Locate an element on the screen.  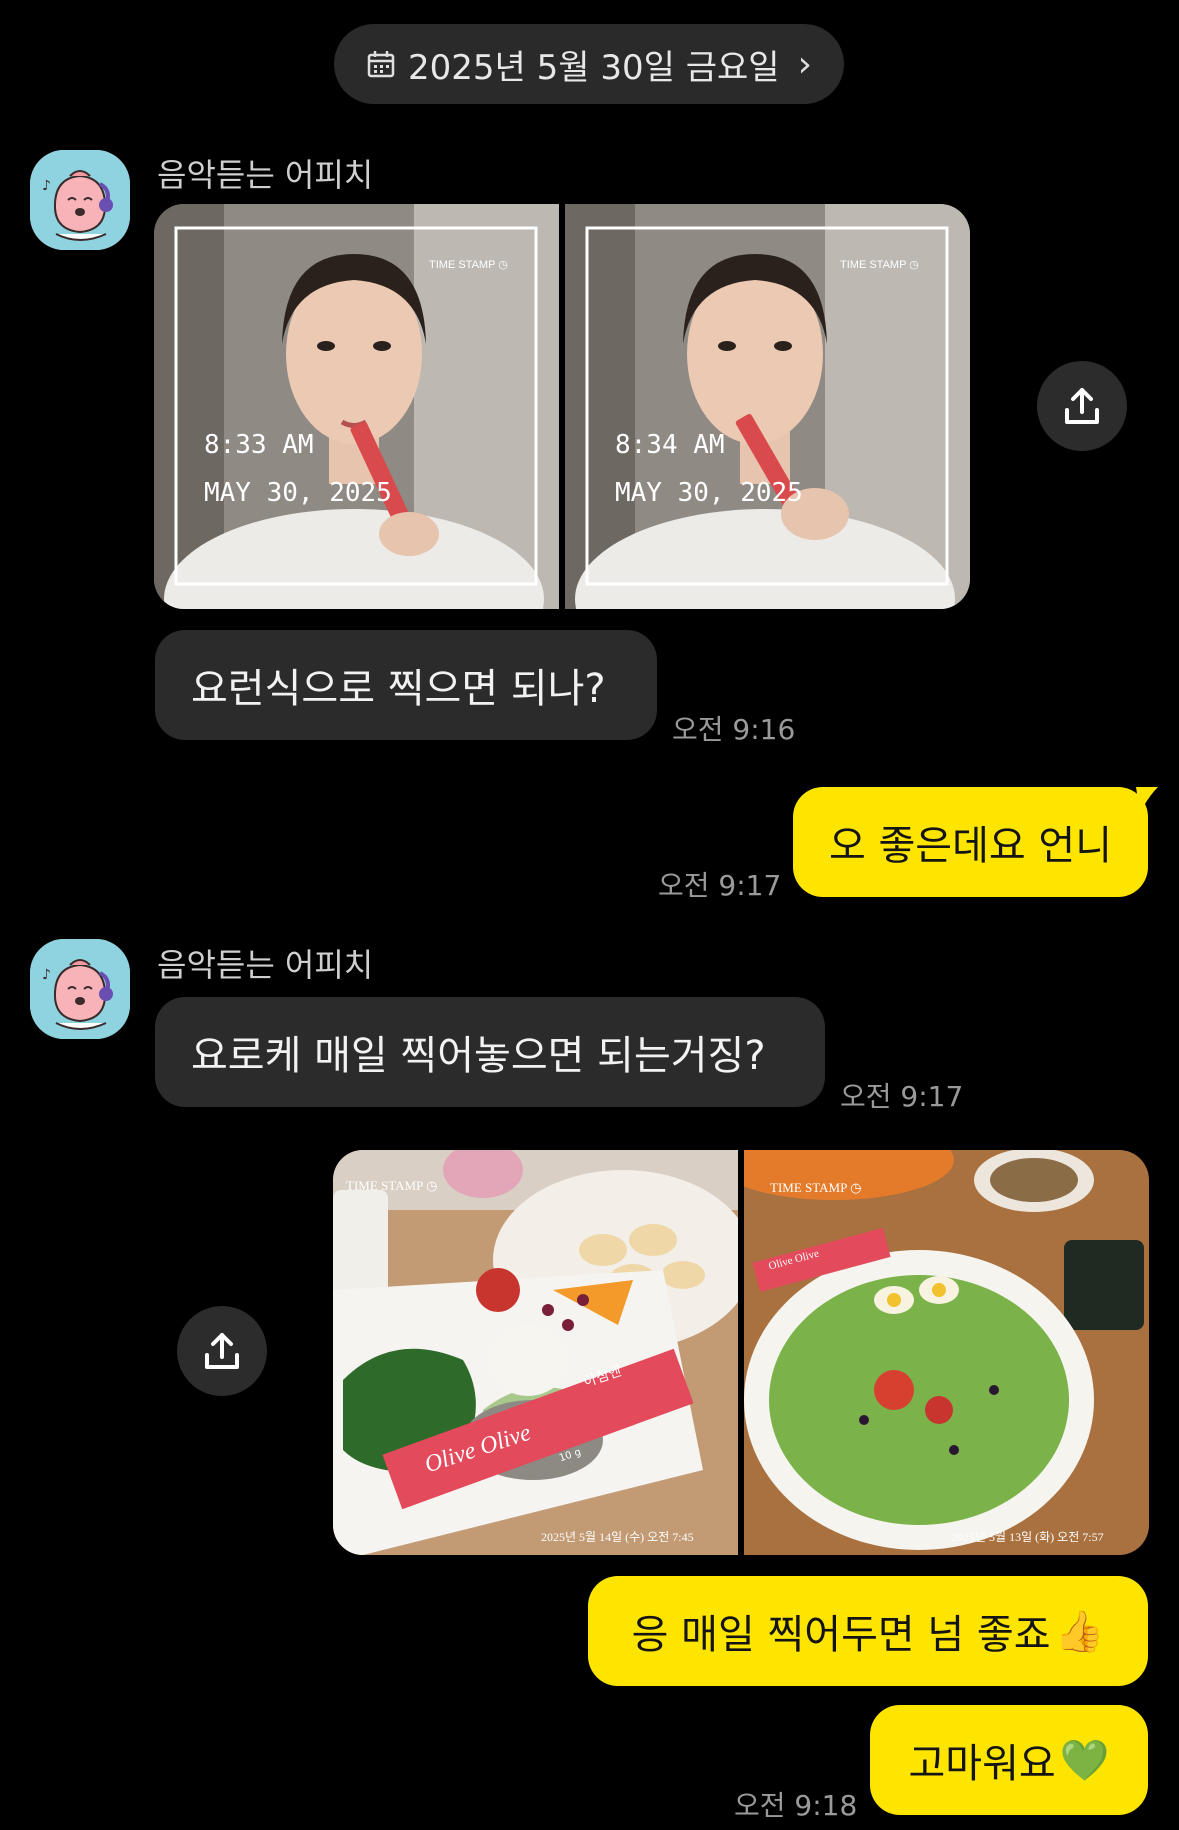
message-text: 요런식으로 찍으면 되나? is located at coordinates (398, 689).